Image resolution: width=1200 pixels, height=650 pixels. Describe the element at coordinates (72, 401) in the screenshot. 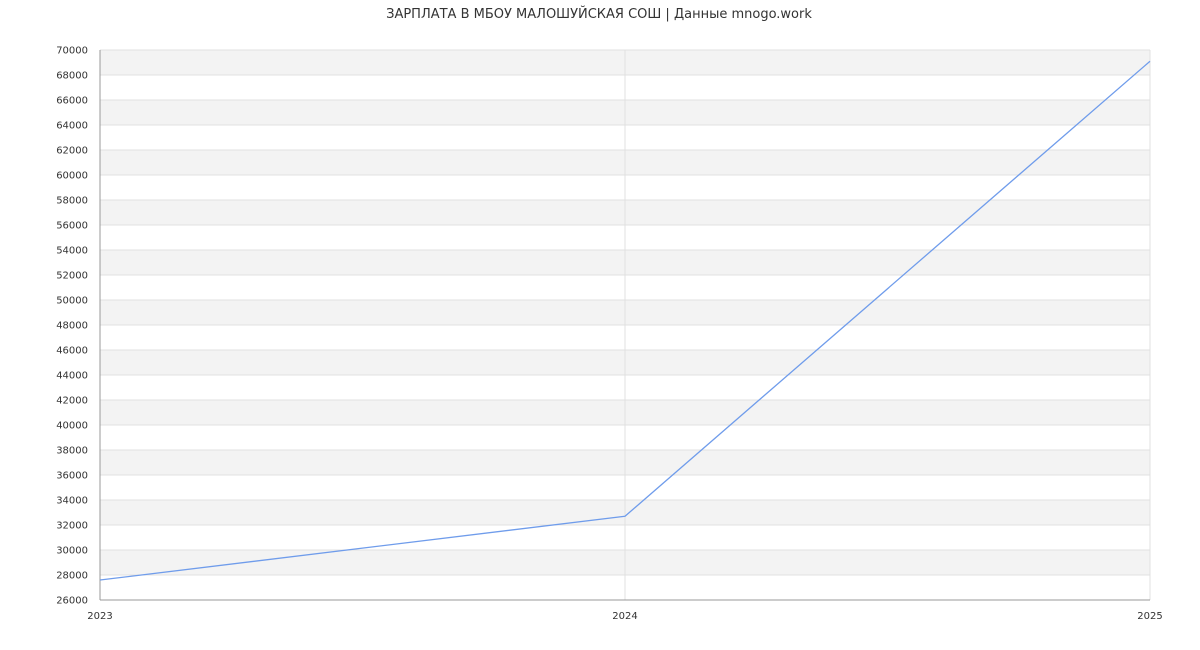

I see `y-tick-label: 42000` at that location.